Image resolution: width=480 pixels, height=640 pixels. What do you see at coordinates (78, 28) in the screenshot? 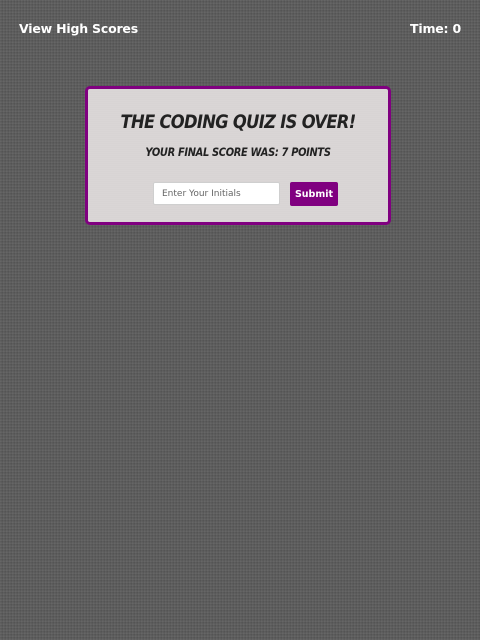
I see `view-high-scores-link: View High Scores` at bounding box center [78, 28].